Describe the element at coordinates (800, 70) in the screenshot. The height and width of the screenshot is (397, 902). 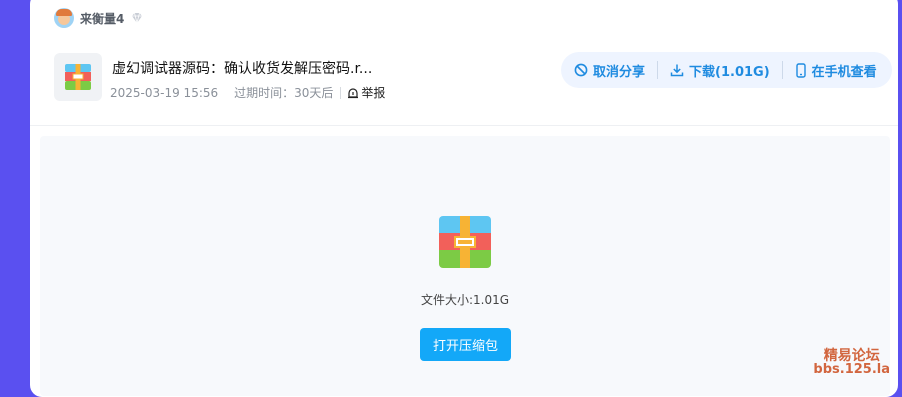
I see `phone-icon` at that location.